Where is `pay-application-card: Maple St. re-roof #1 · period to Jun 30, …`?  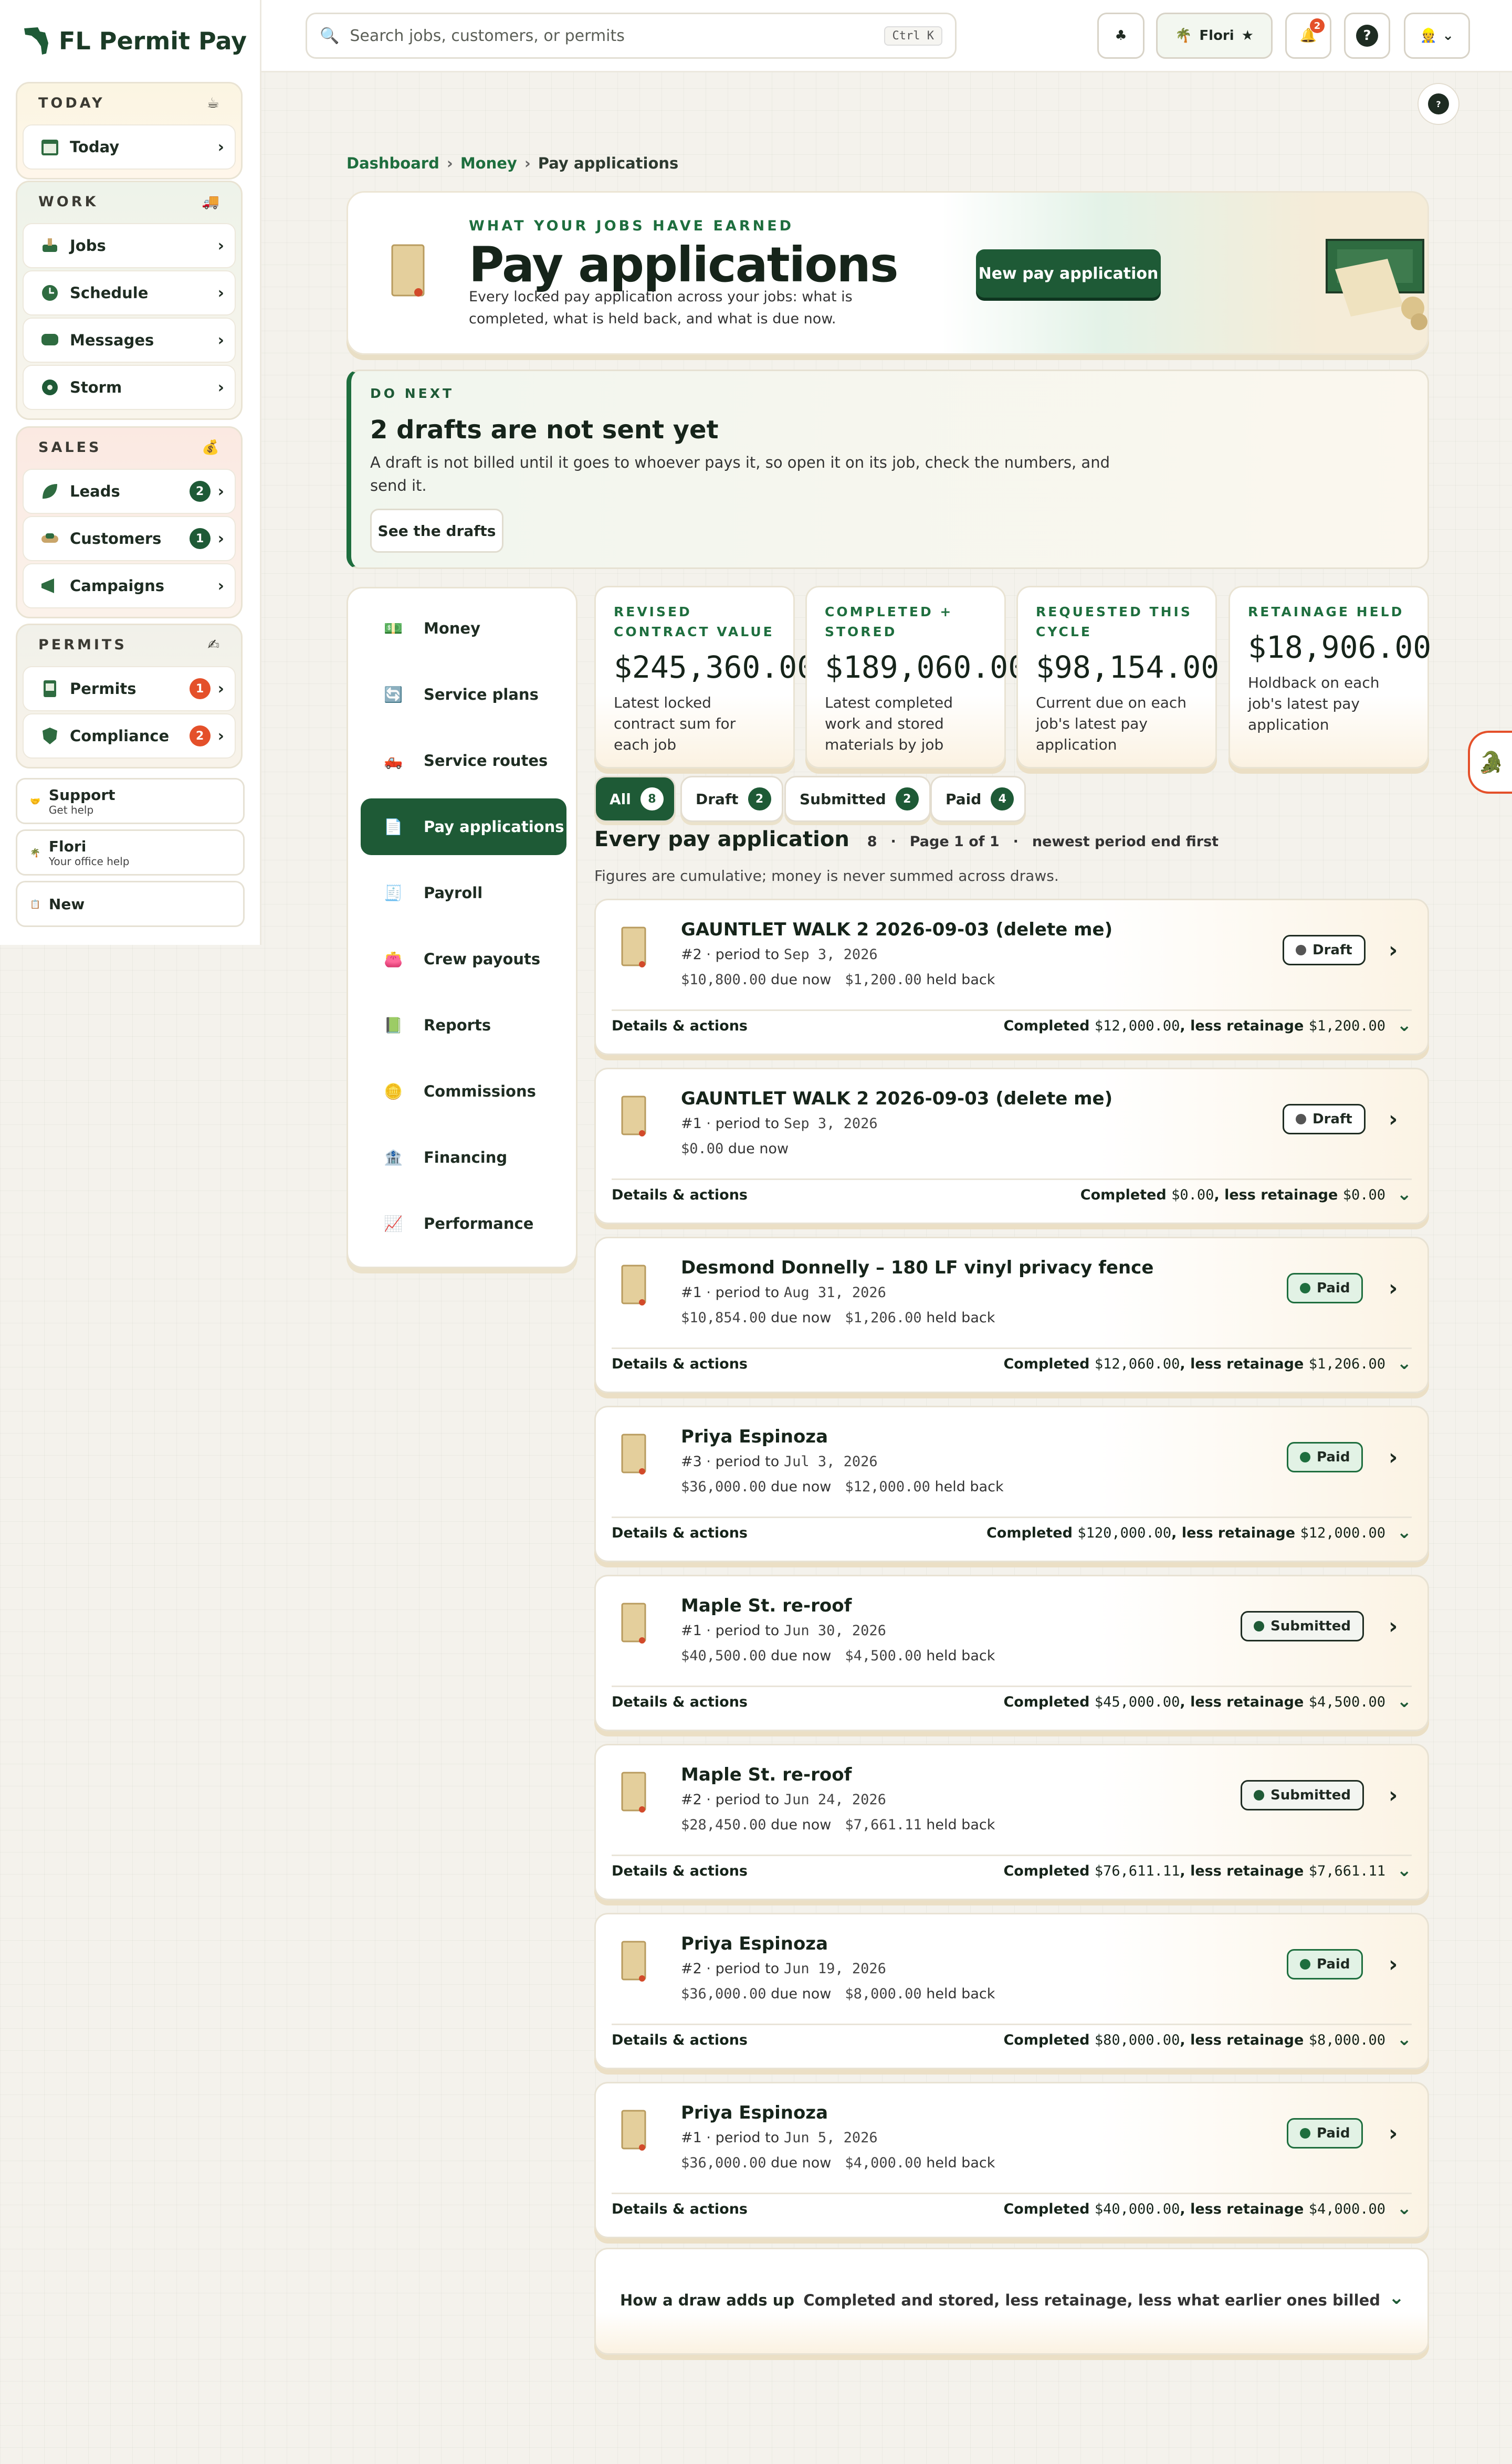 pay-application-card: Maple St. re-roof #1 · period to Jun 30, … is located at coordinates (1011, 1653).